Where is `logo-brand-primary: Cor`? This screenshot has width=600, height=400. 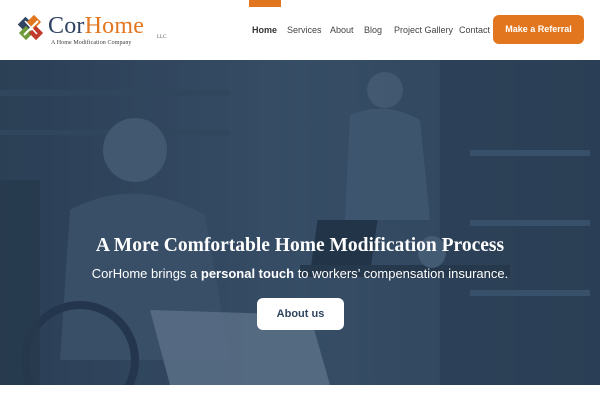 logo-brand-primary: Cor is located at coordinates (66, 26).